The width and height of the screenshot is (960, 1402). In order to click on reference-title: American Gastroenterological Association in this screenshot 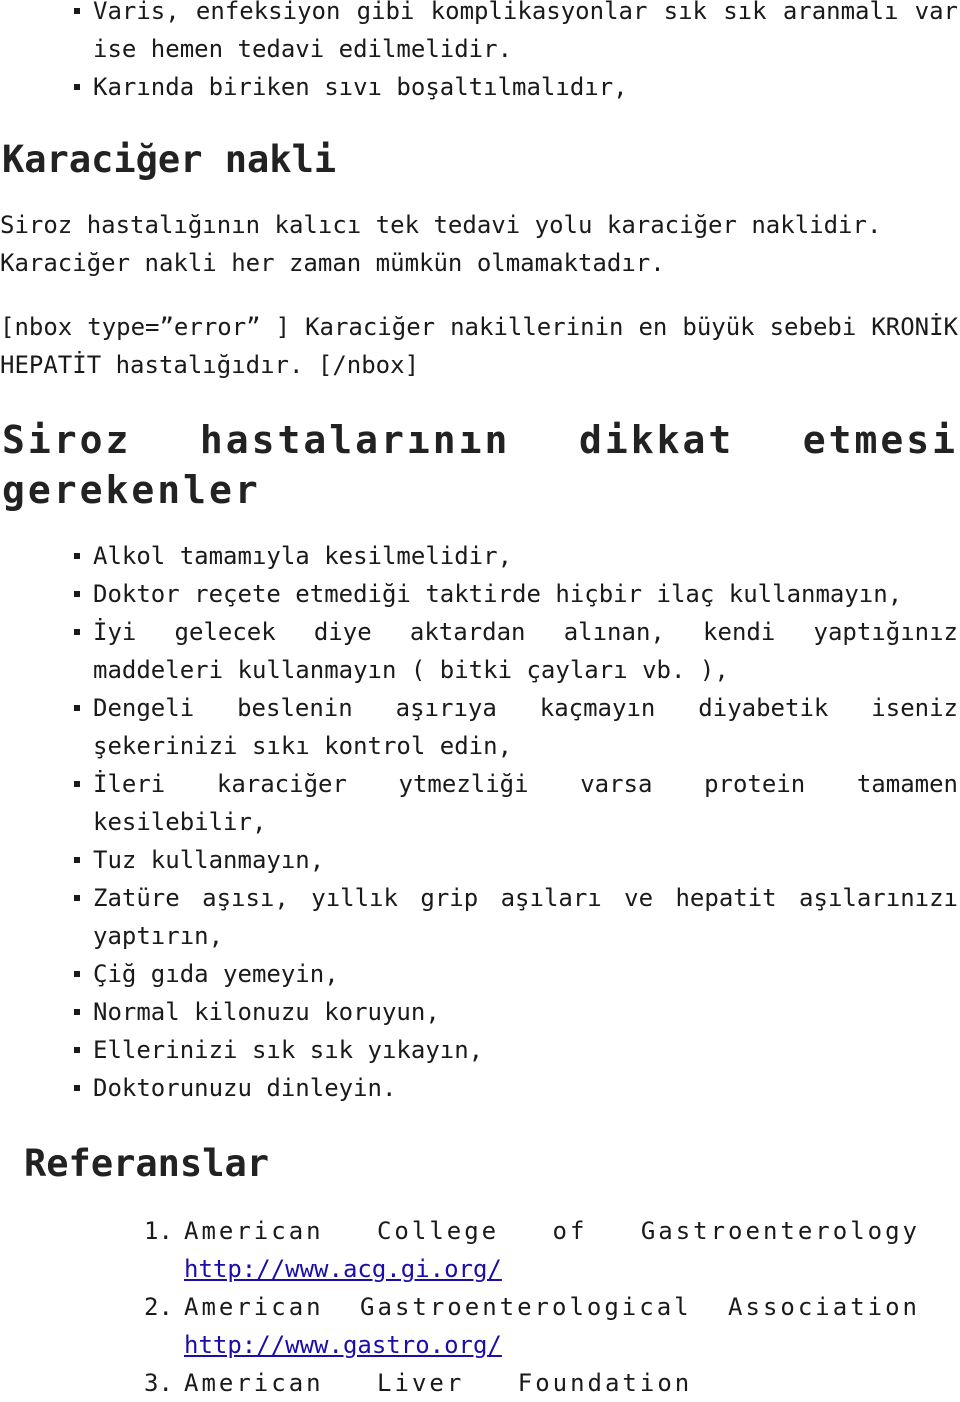, I will do `click(552, 1307)`.